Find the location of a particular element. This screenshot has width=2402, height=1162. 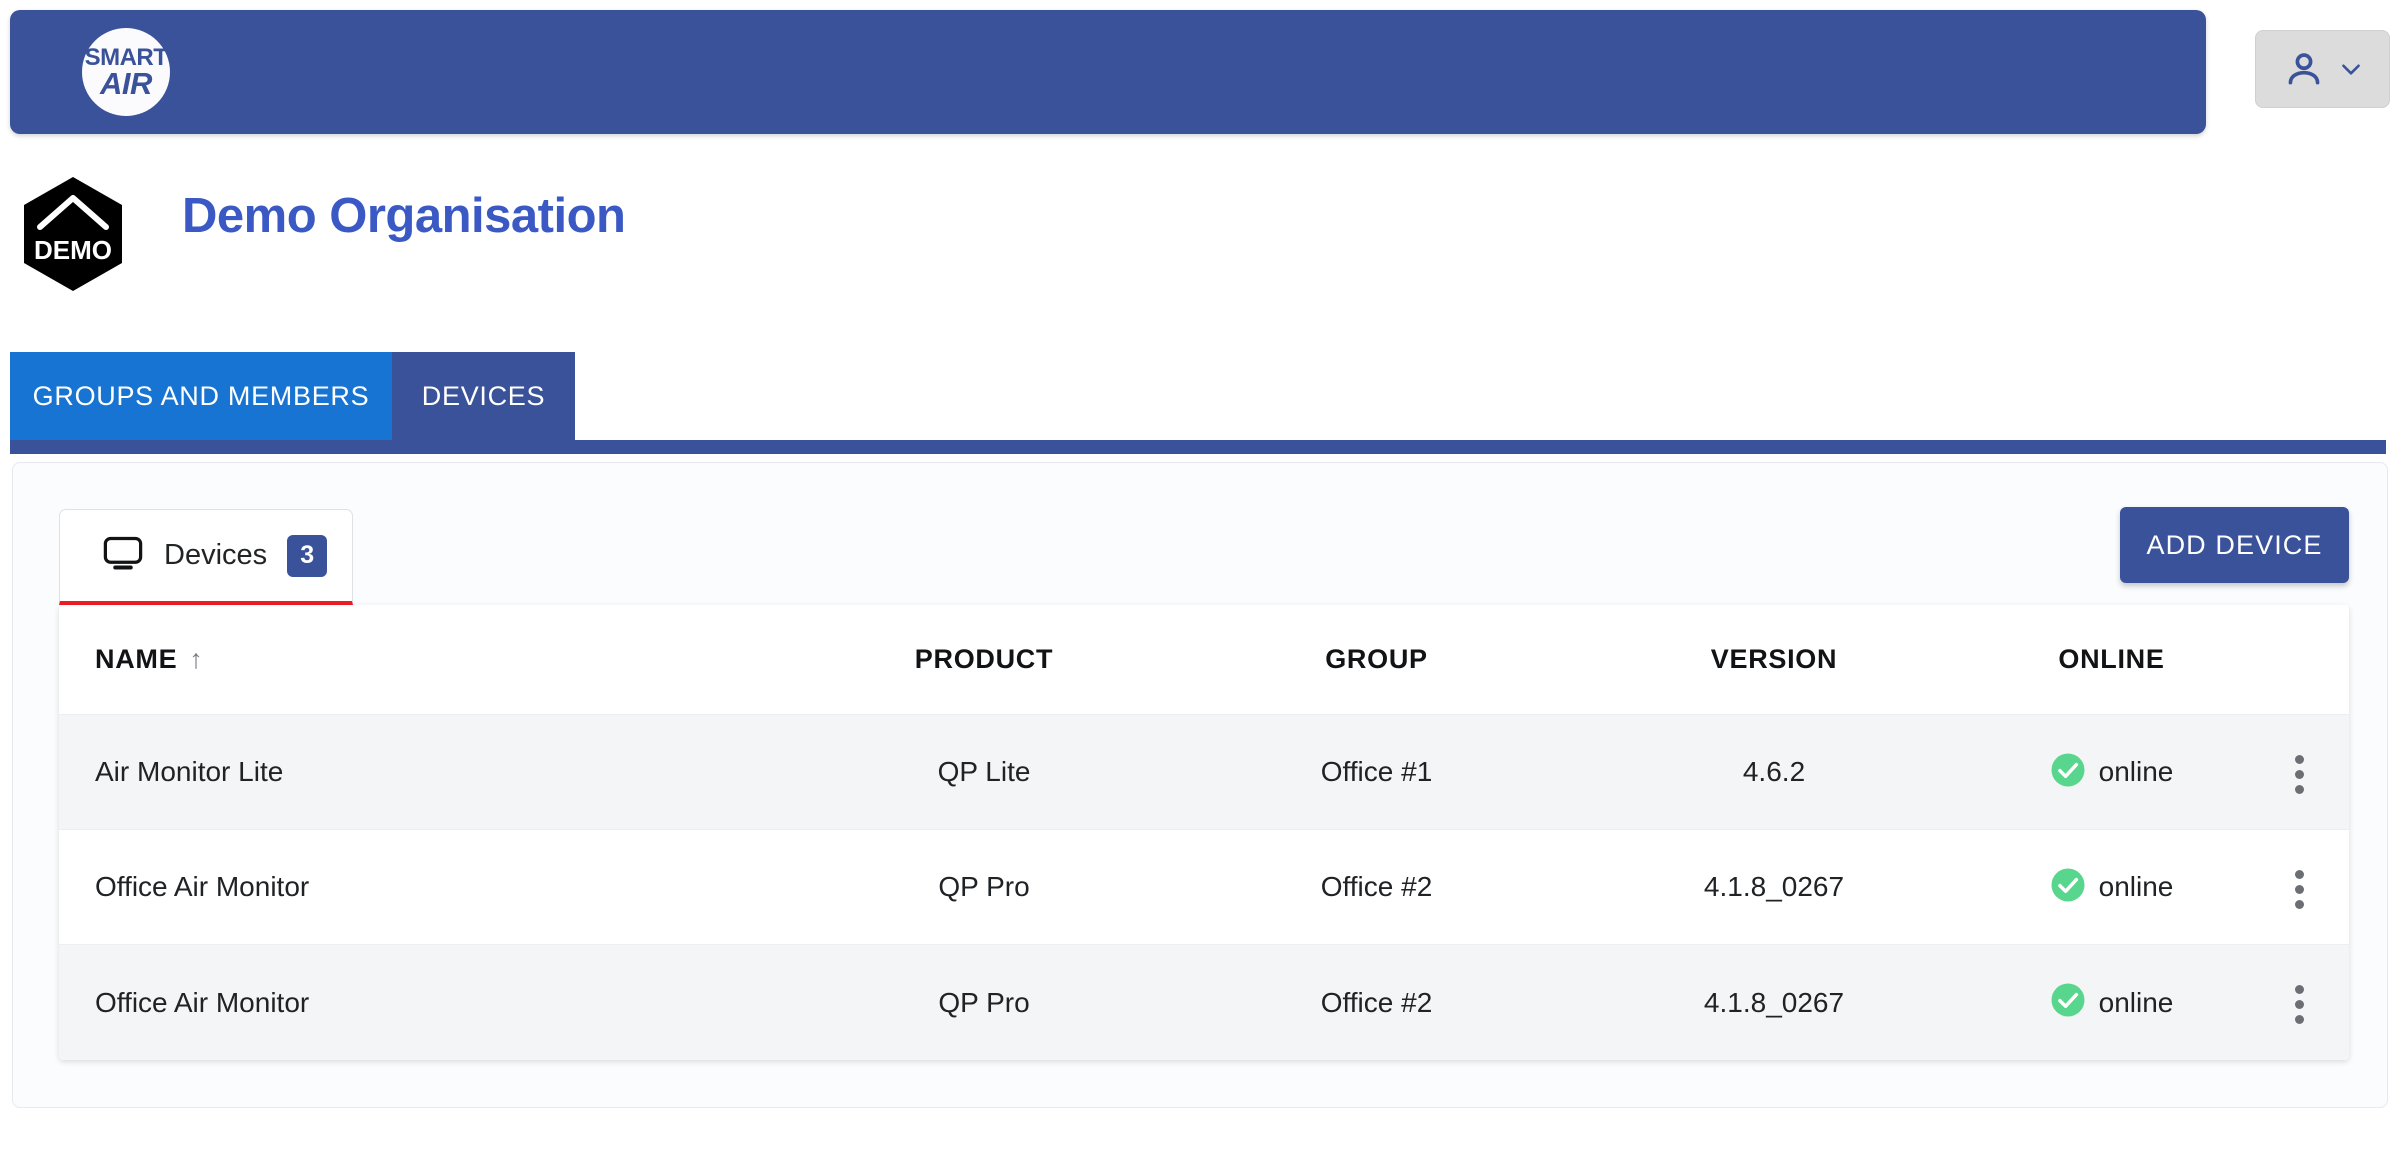

monitor-icon is located at coordinates (123, 555).